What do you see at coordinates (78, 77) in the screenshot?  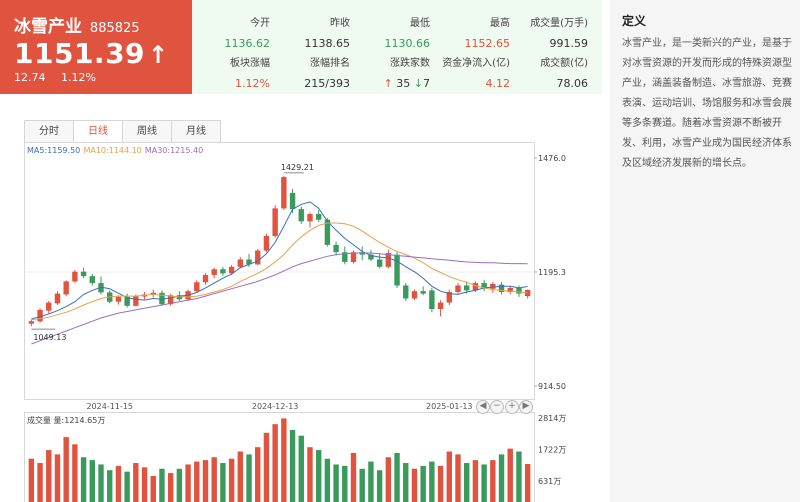 I see `change-percent: 1.12%` at bounding box center [78, 77].